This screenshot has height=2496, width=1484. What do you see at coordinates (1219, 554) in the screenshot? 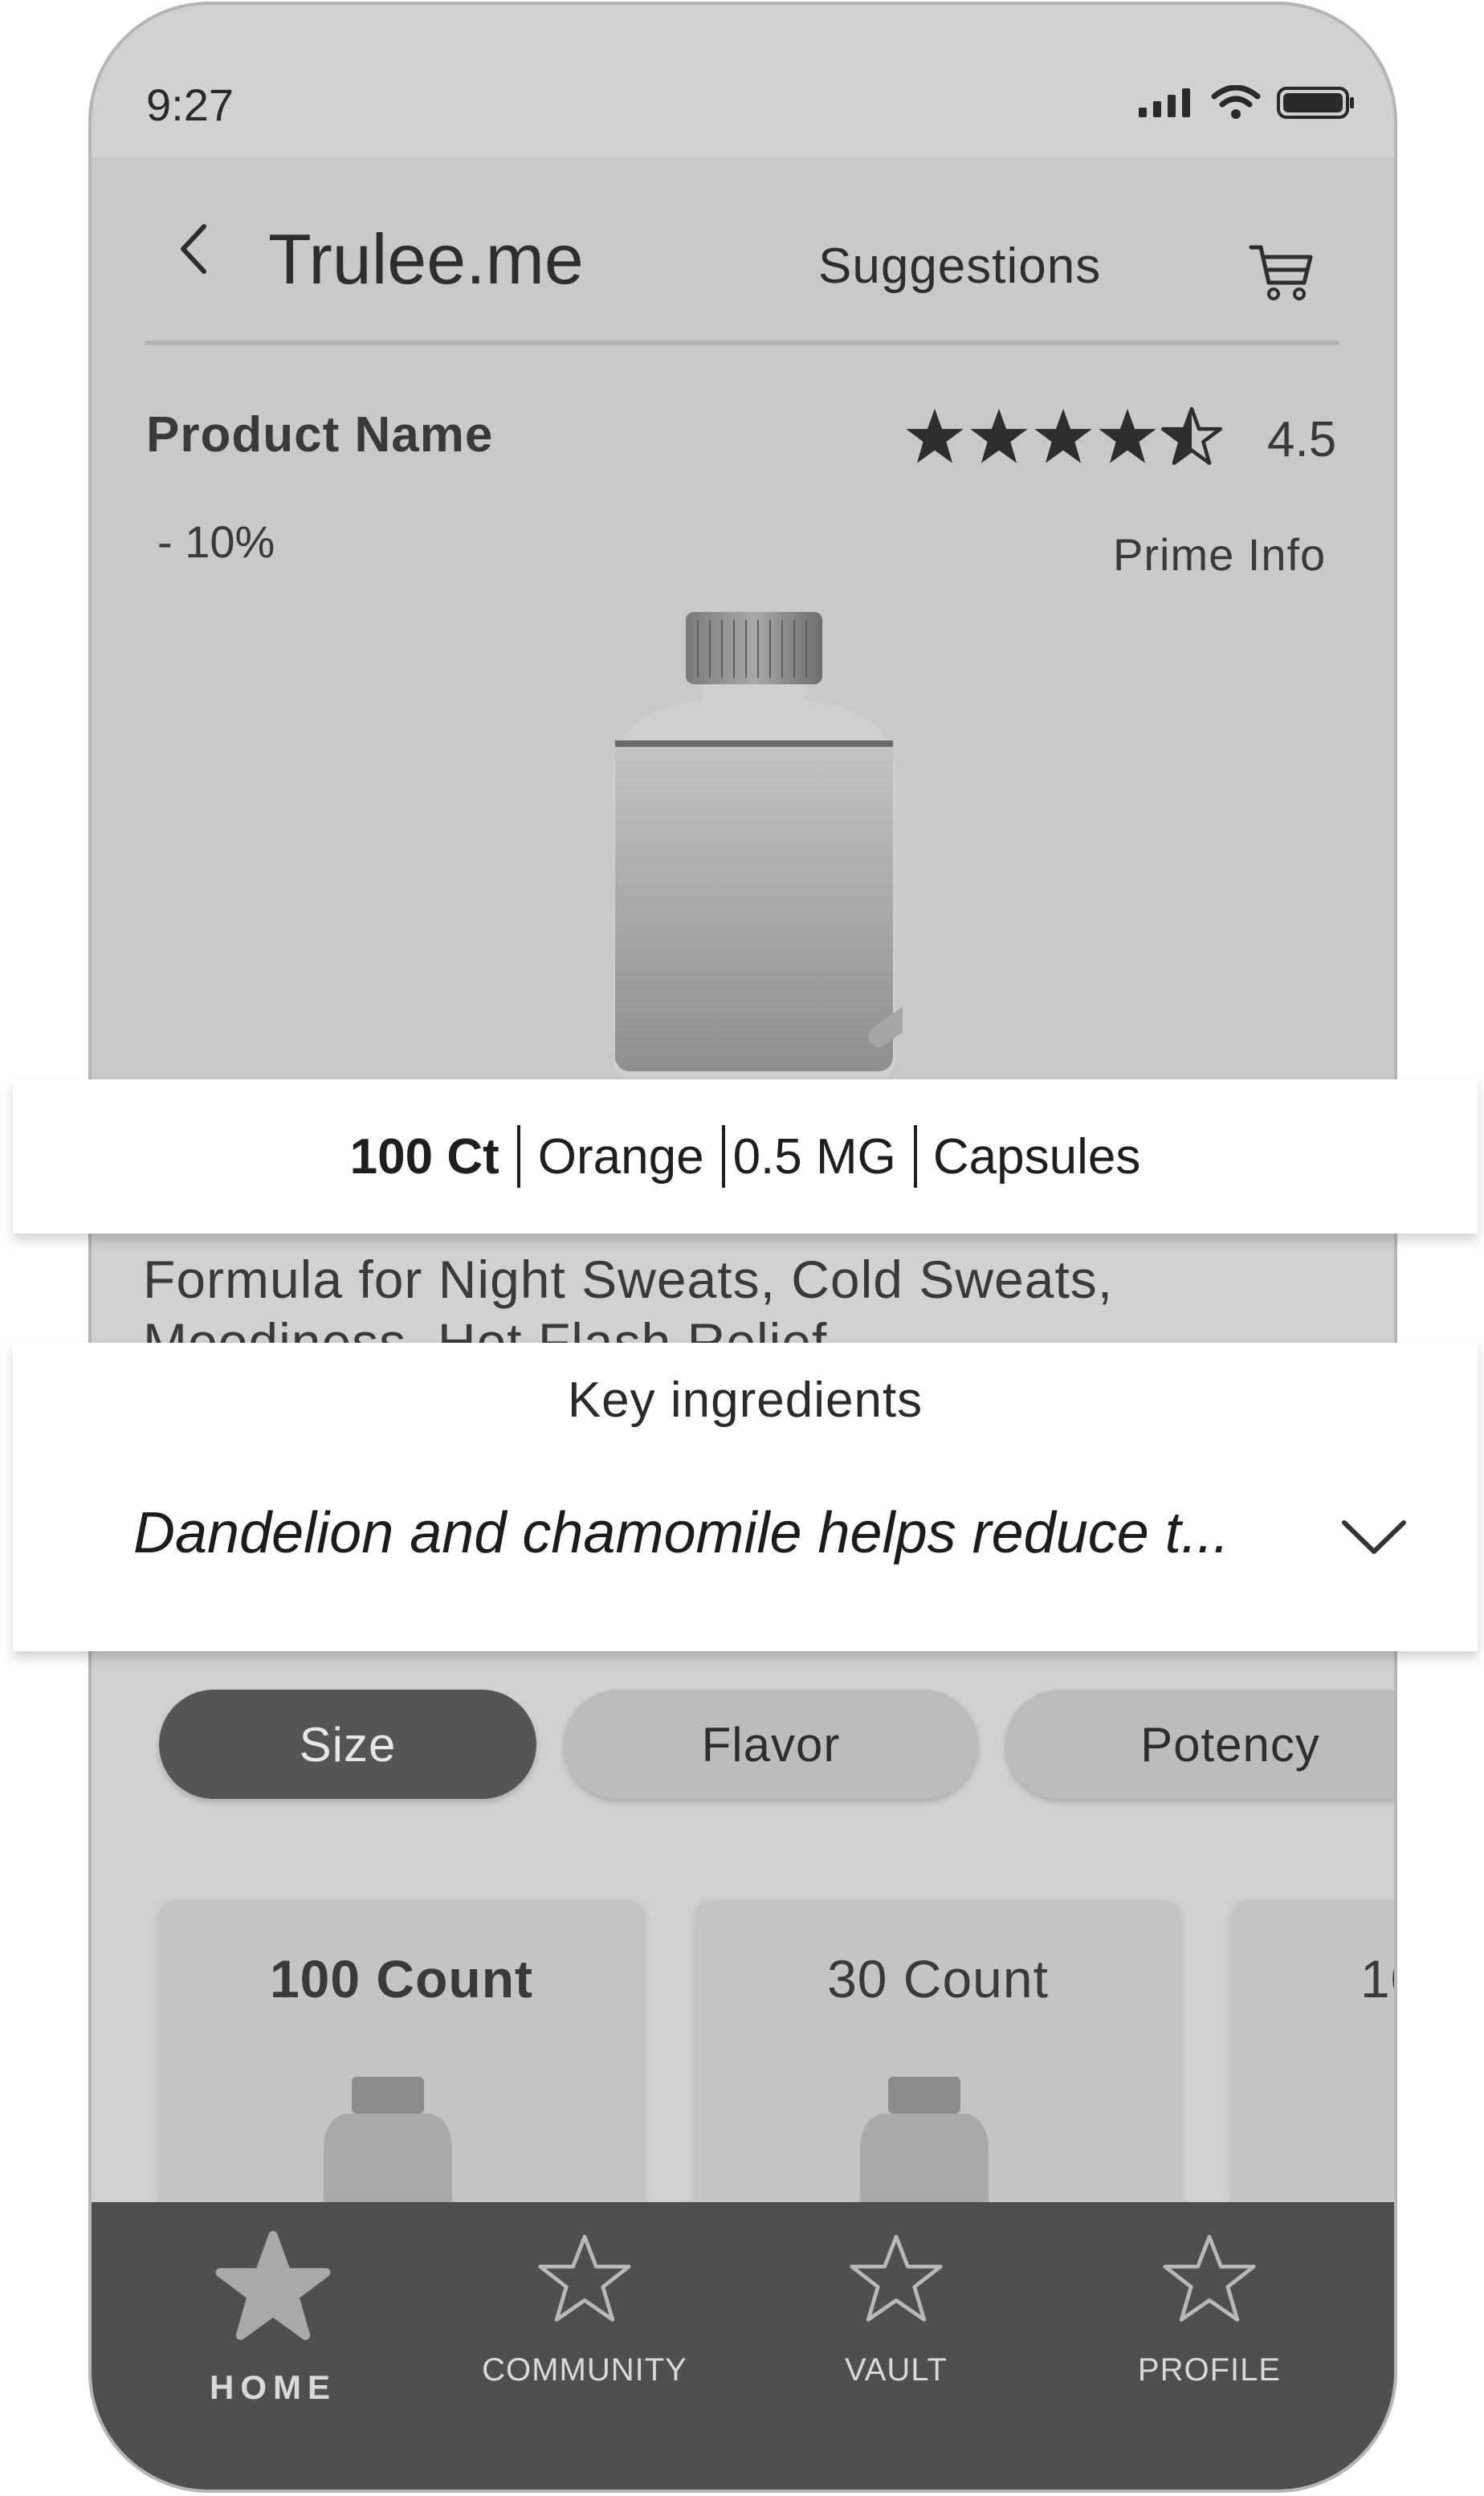
I see `prime-info-link: Prime Info` at bounding box center [1219, 554].